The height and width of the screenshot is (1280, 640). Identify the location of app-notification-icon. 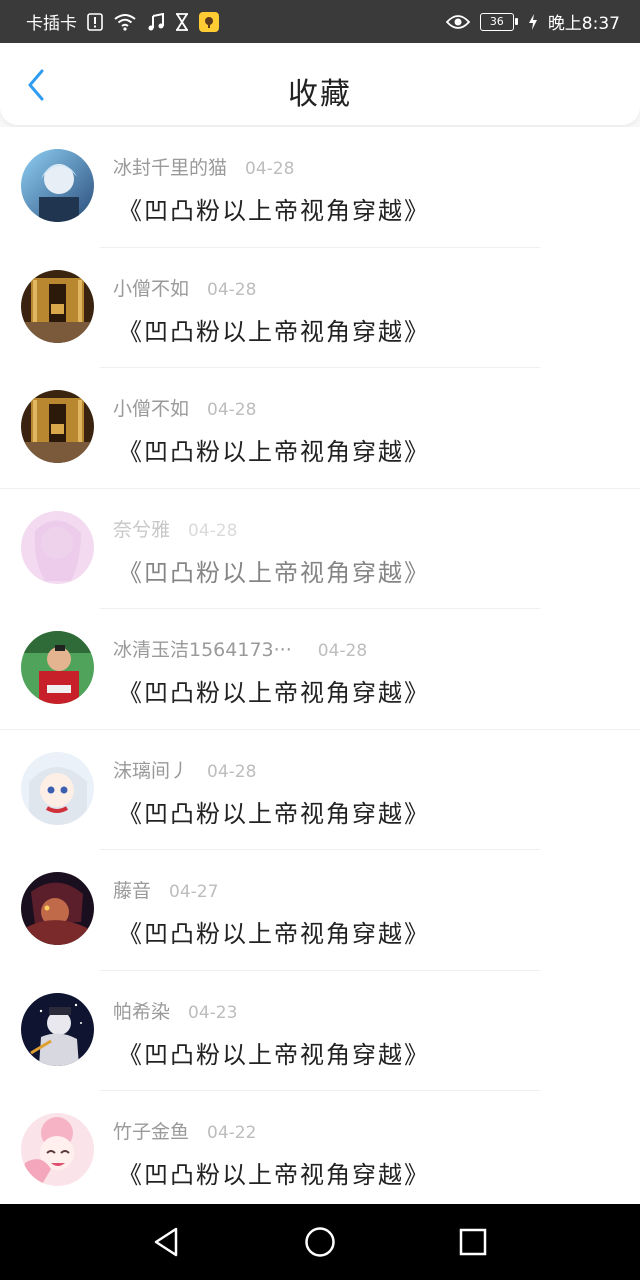
(209, 21).